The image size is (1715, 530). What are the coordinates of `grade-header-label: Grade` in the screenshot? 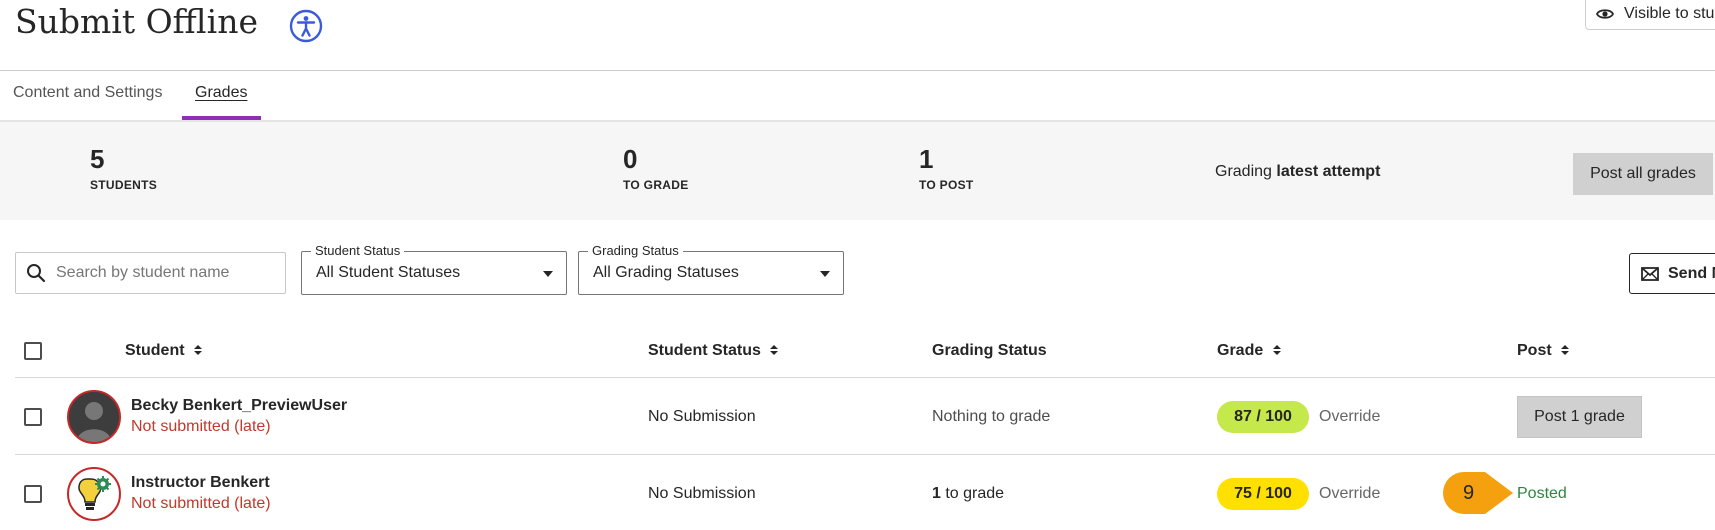 It's located at (1240, 350).